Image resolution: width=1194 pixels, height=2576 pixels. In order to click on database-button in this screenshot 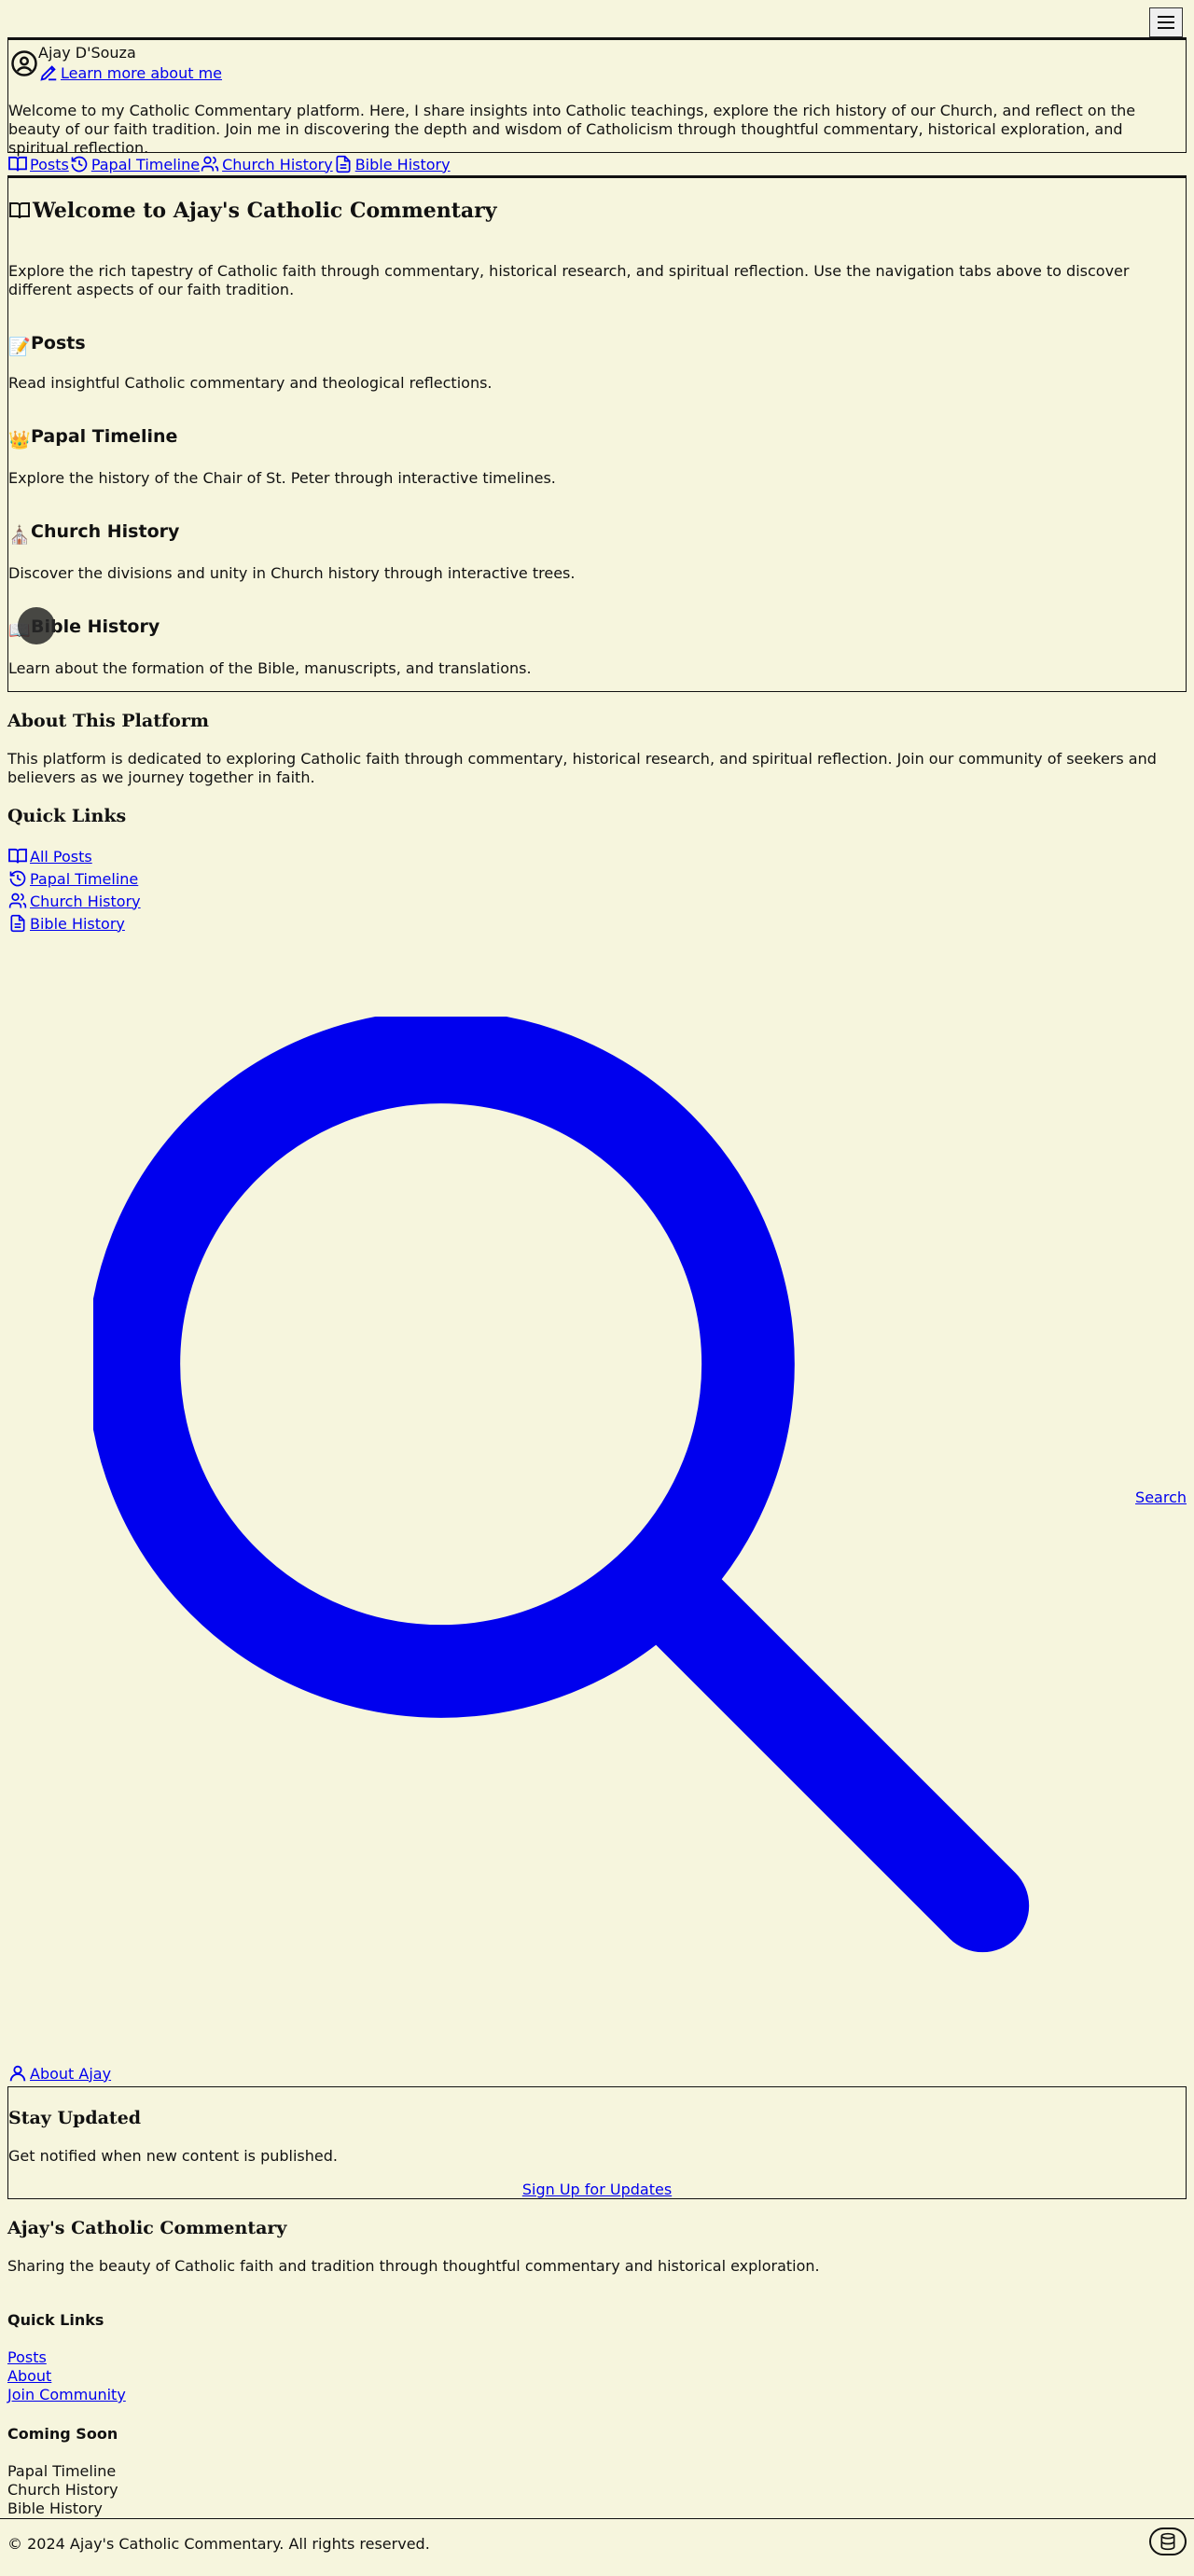, I will do `click(1168, 2541)`.